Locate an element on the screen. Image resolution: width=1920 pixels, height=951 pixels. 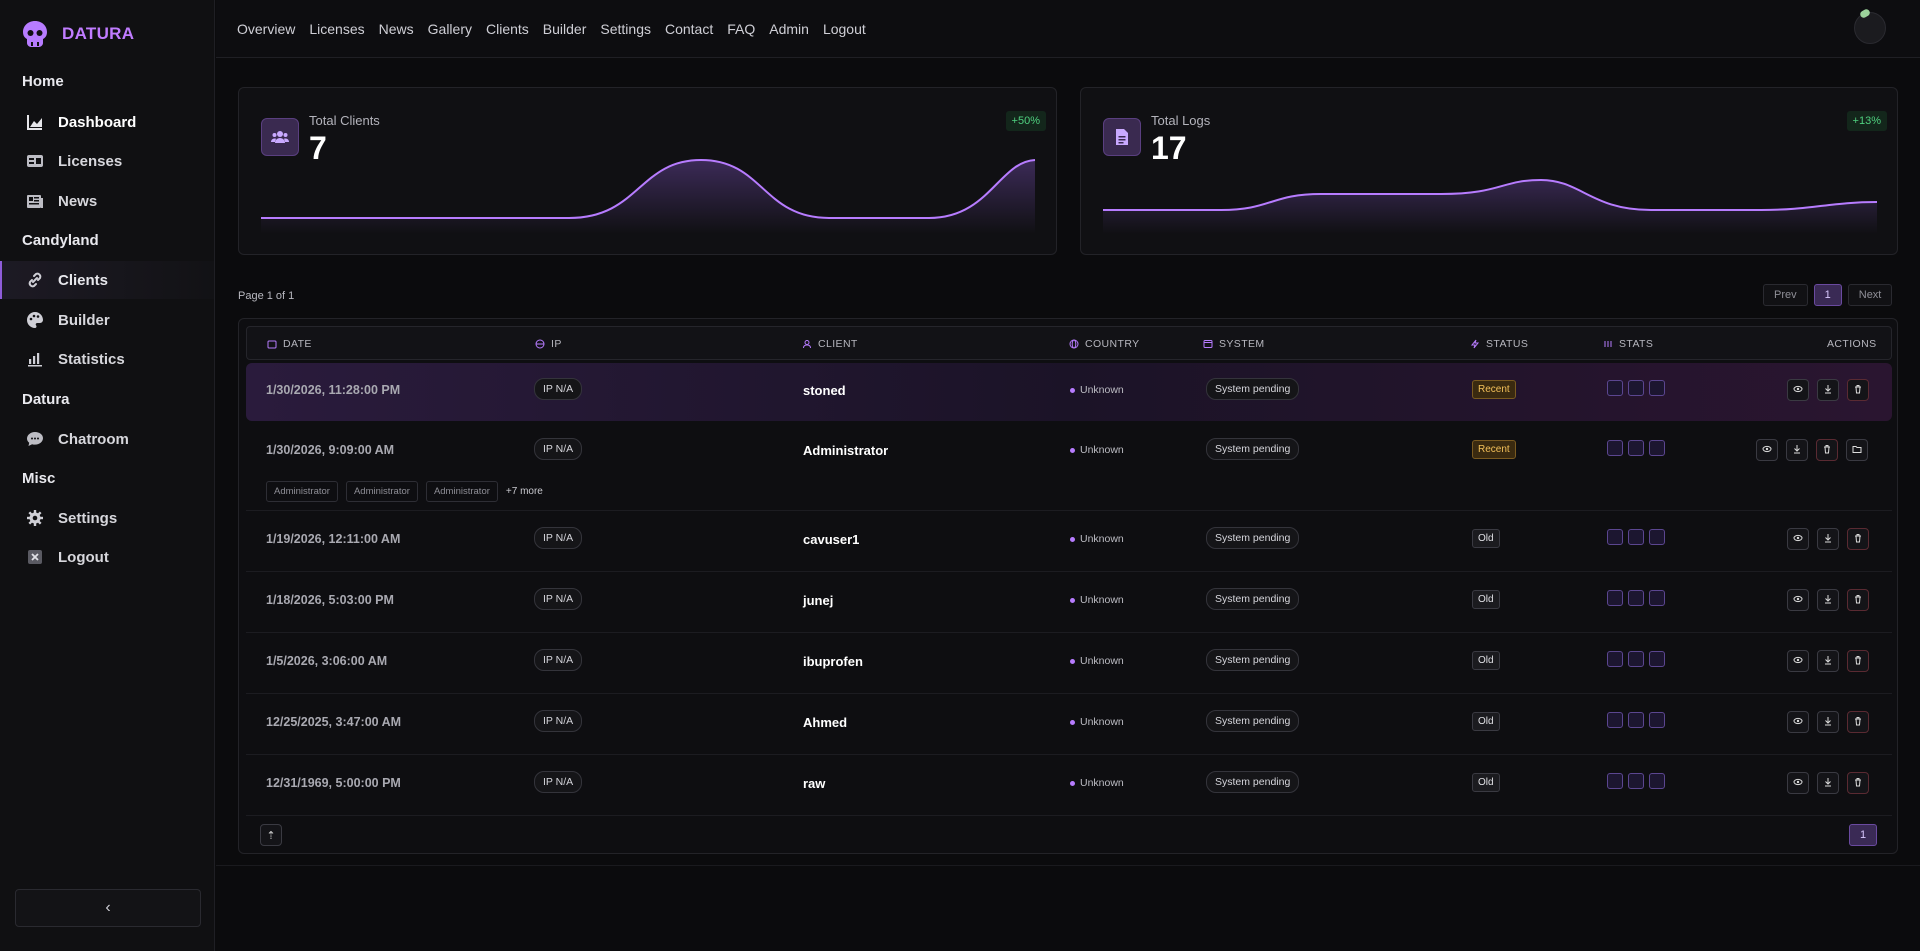
topnav-overview: Overview is located at coordinates (266, 29).